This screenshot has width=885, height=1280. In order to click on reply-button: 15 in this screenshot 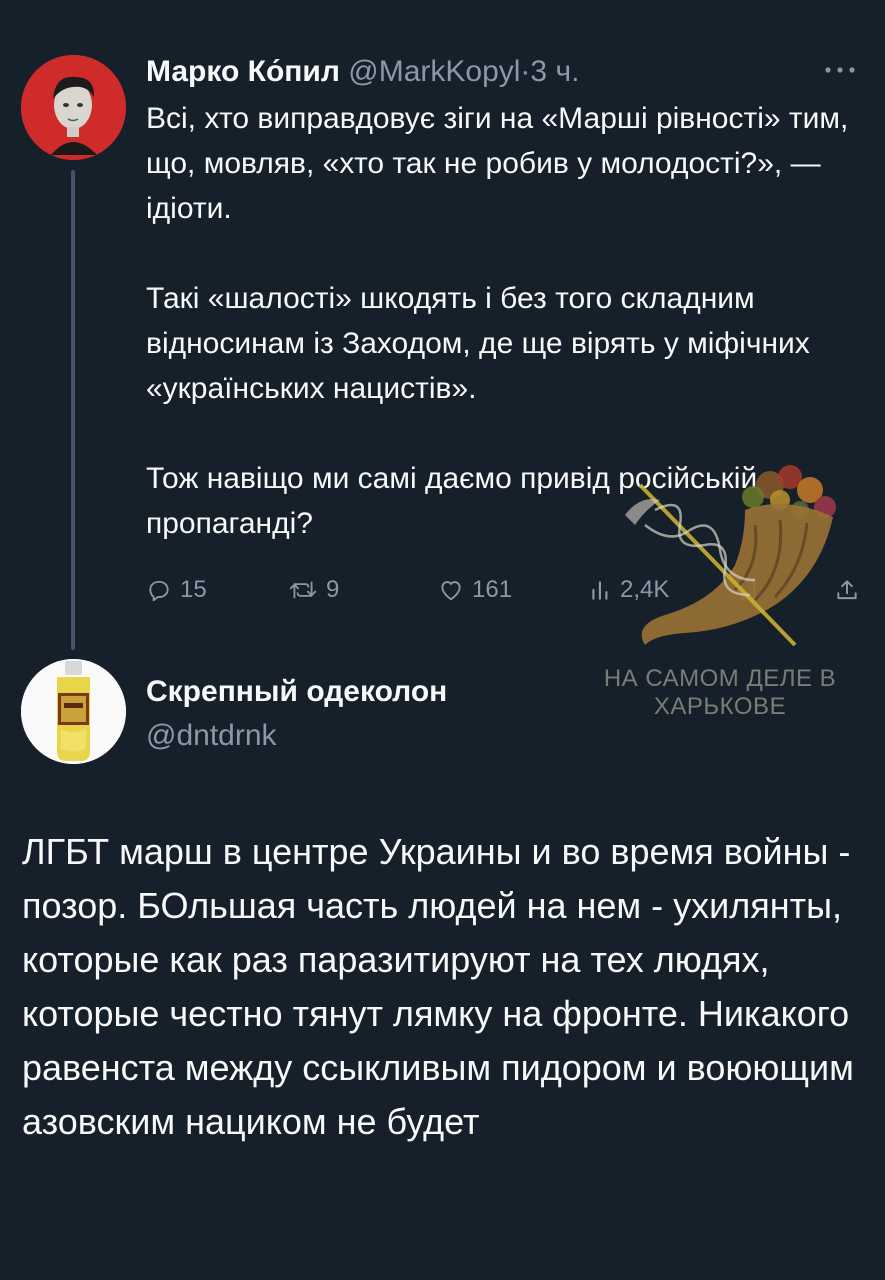, I will do `click(176, 590)`.